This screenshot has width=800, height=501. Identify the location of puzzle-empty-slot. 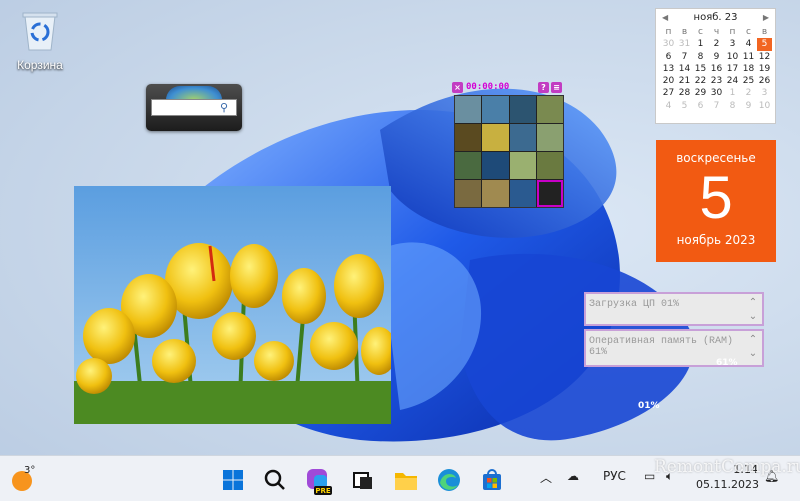
(549, 193).